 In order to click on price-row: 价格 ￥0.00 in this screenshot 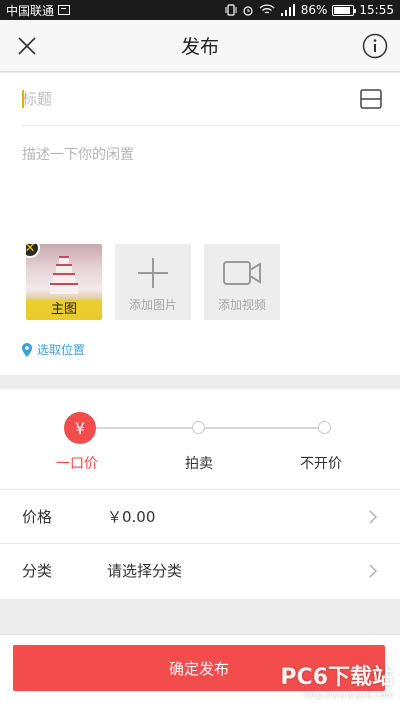, I will do `click(200, 516)`.